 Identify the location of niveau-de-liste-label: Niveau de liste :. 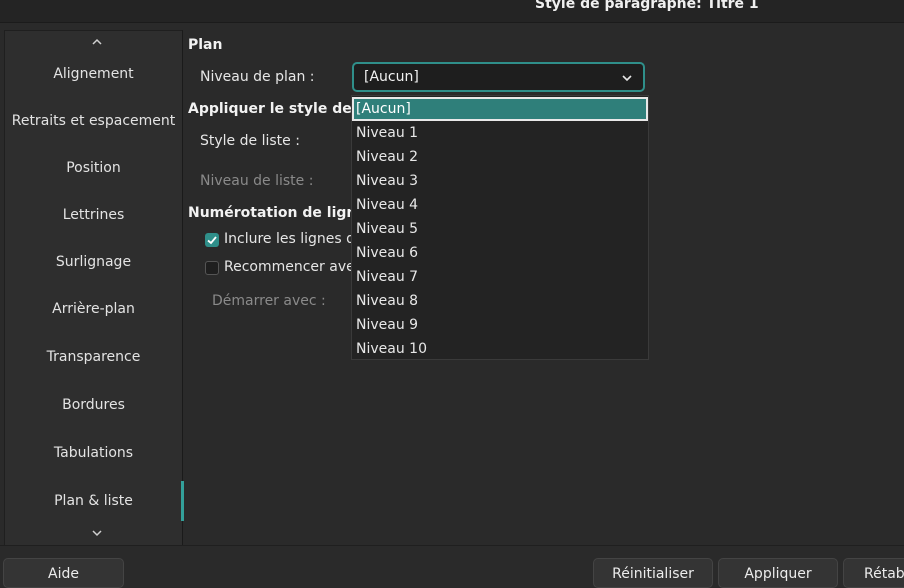
(257, 181).